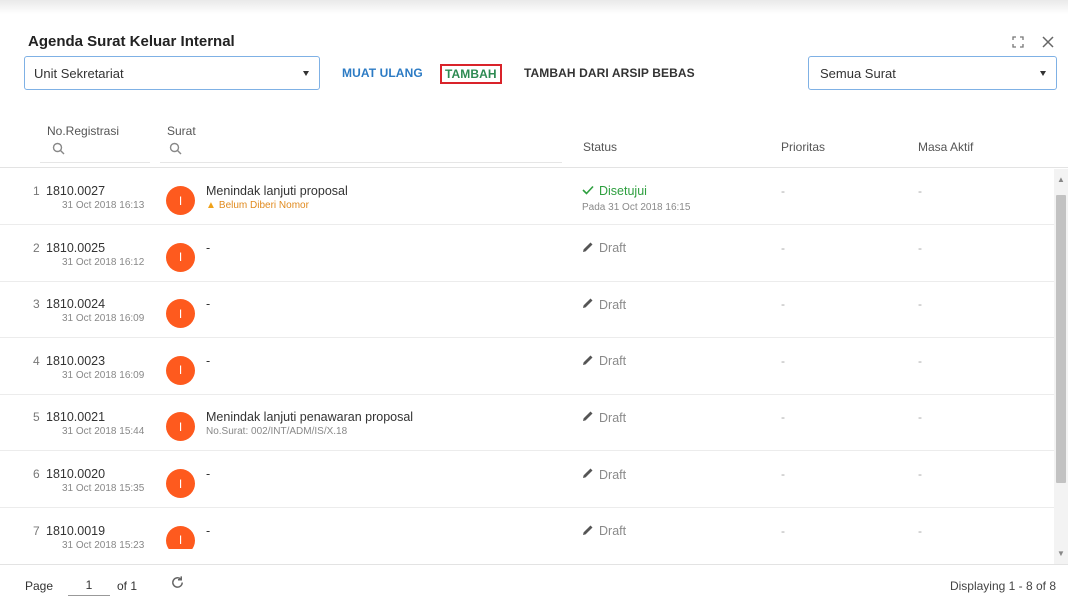 This screenshot has height=599, width=1068. I want to click on warning-icon: ▲, so click(211, 205).